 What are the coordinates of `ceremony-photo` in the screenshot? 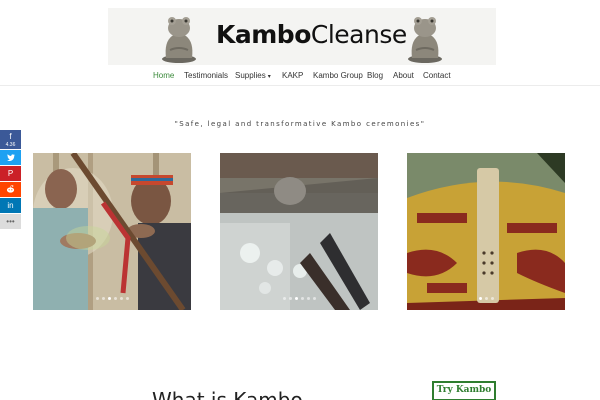 It's located at (112, 231).